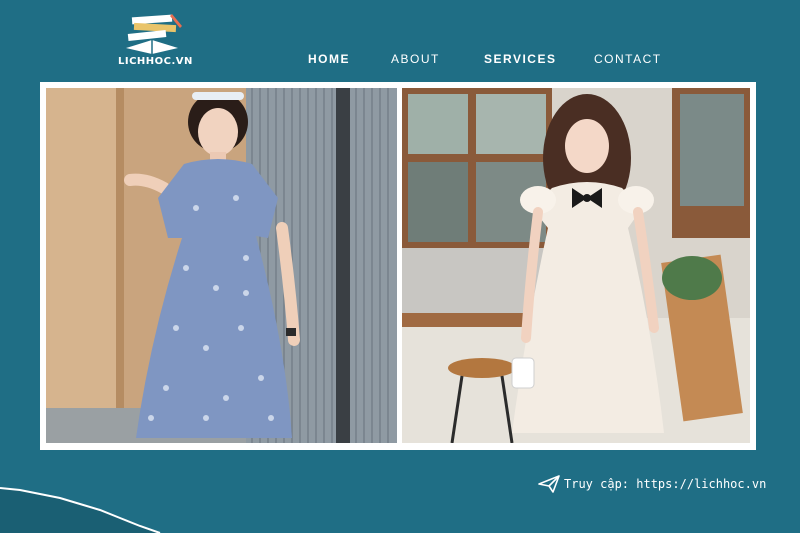  I want to click on nav-home: HOME, so click(329, 59).